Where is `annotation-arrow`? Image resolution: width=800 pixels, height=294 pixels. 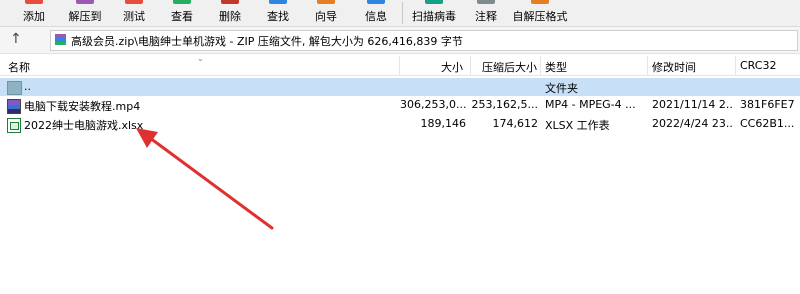 annotation-arrow is located at coordinates (205, 179).